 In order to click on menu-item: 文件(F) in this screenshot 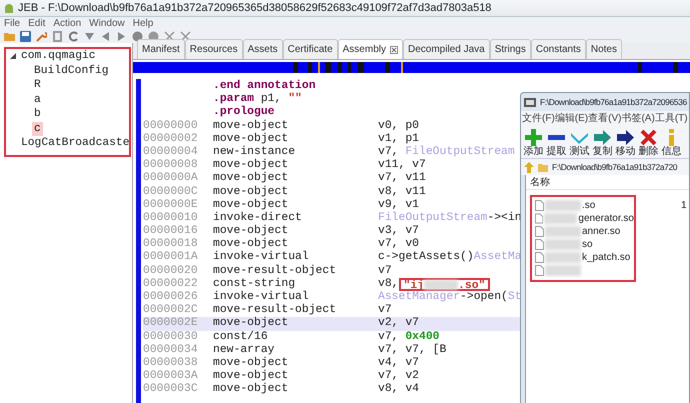, I will do `click(538, 118)`.